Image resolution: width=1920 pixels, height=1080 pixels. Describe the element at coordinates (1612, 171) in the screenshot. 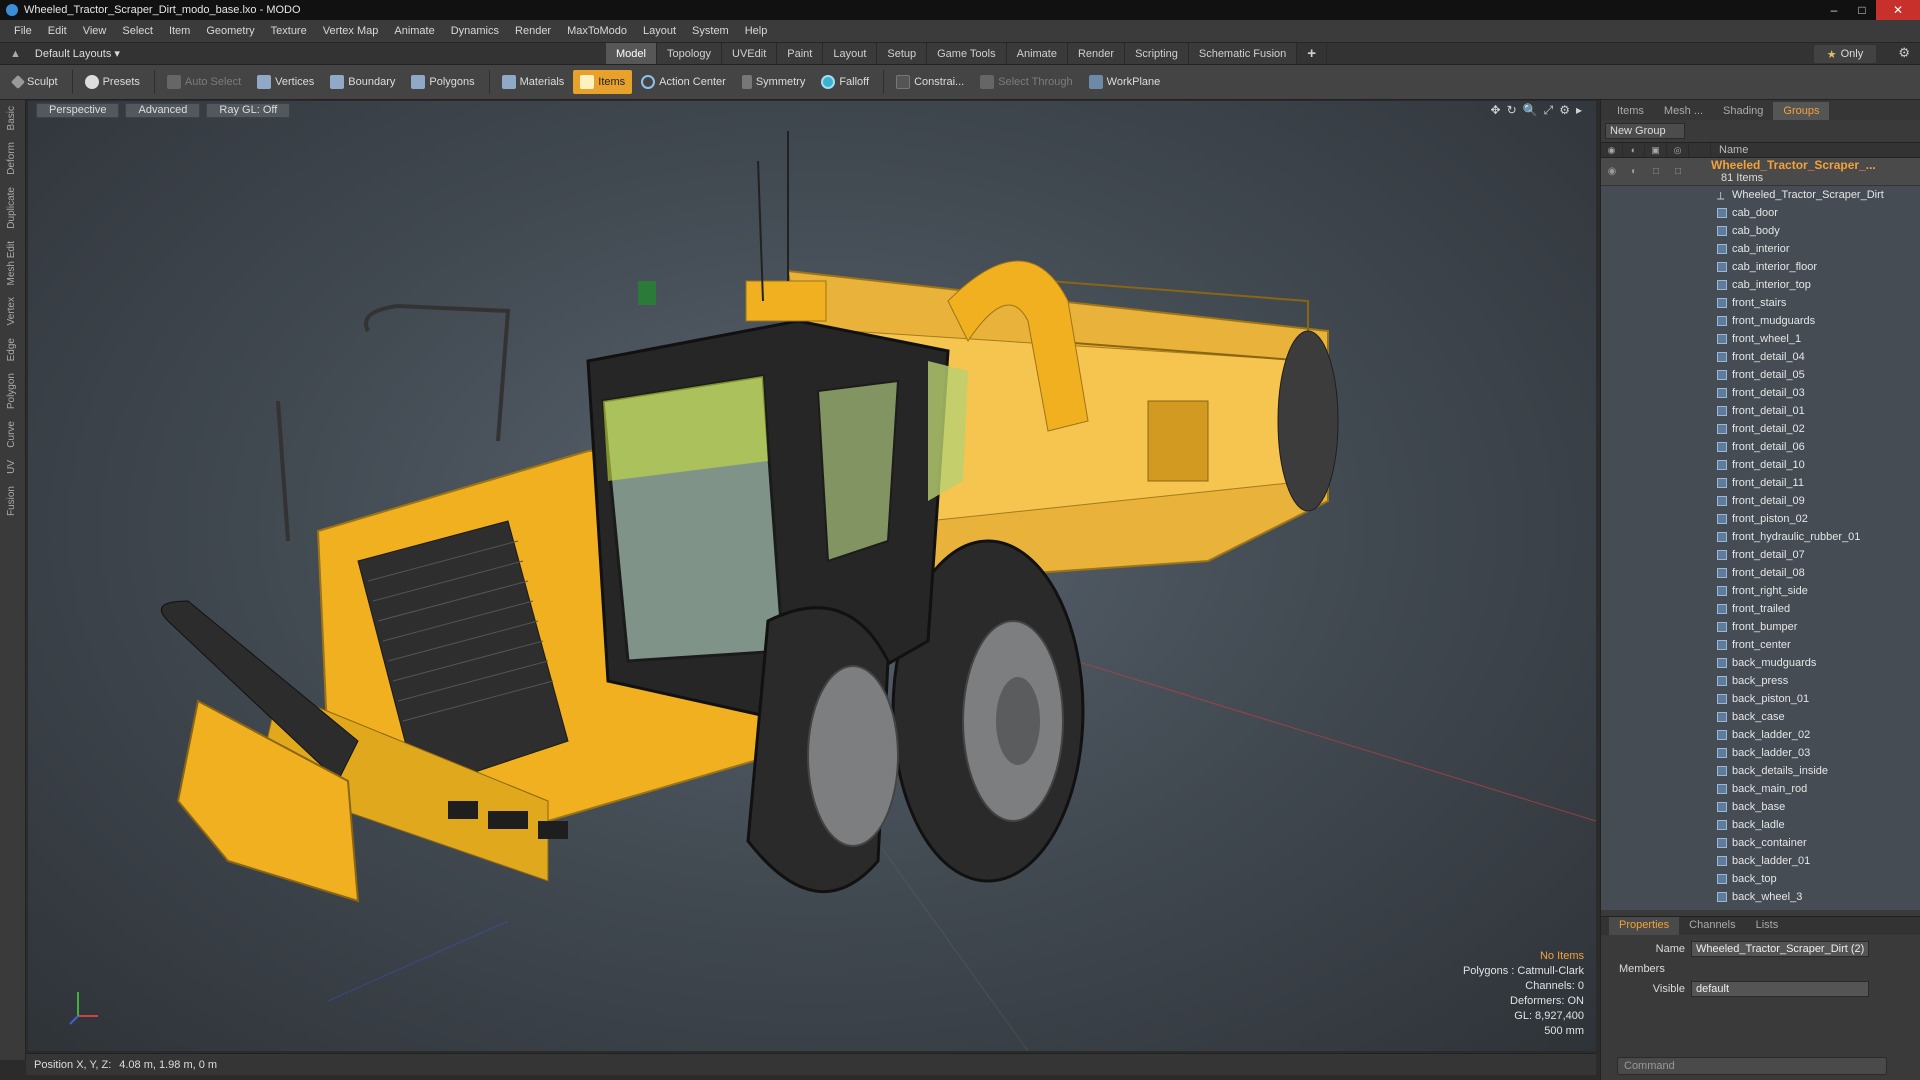

I see `group-visibility-icon: ◉` at that location.